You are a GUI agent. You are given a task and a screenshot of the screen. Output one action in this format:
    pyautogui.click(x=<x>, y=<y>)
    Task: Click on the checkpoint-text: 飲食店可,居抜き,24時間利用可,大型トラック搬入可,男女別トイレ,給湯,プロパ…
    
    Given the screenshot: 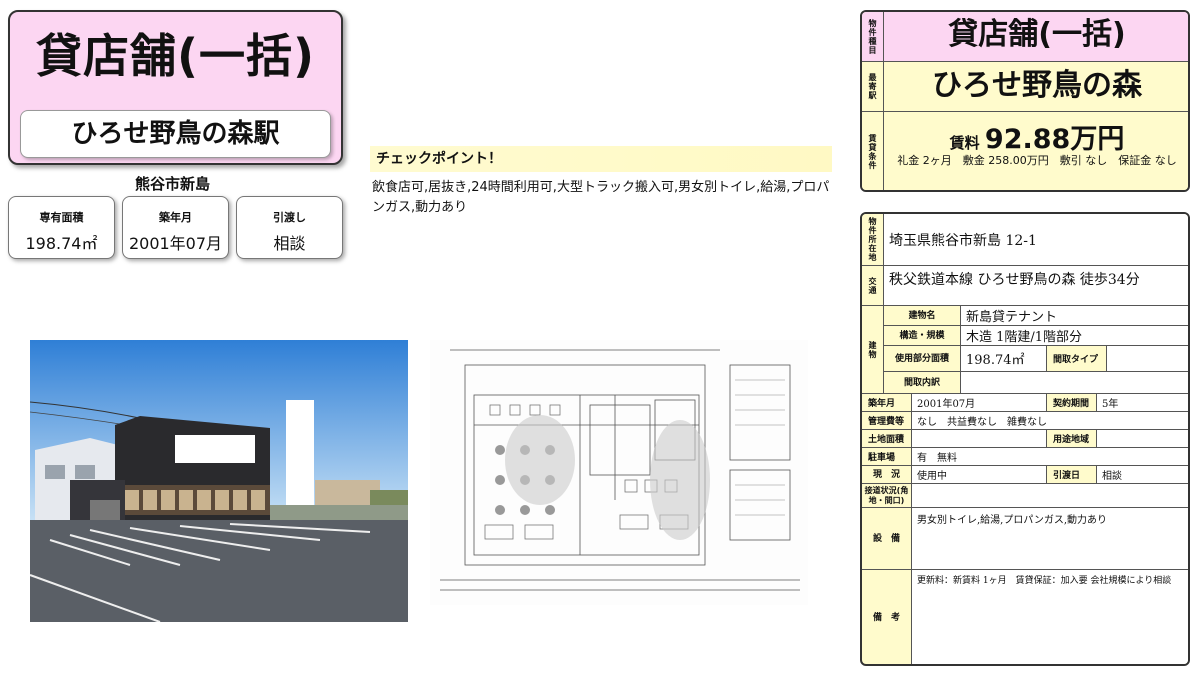 What is the action you would take?
    pyautogui.click(x=601, y=197)
    